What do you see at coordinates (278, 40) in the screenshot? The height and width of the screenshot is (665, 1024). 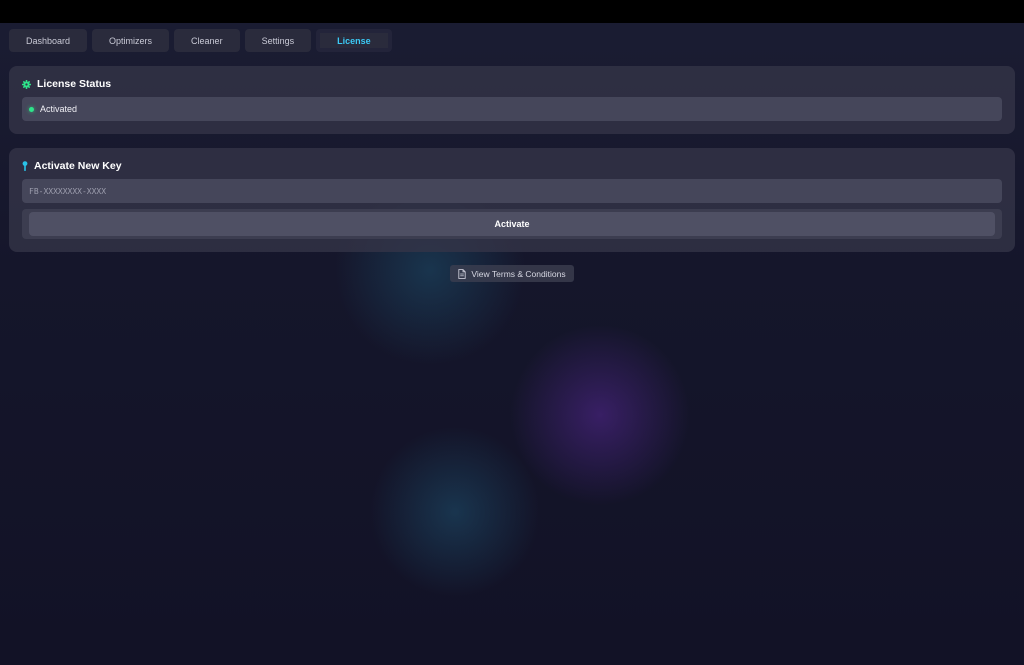 I see `tab-settings: Settings` at bounding box center [278, 40].